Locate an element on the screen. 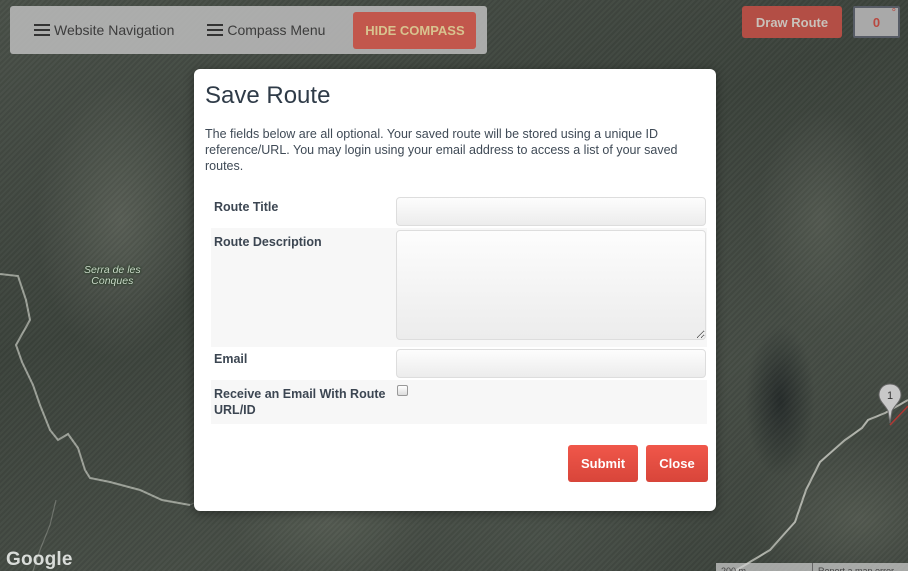 This screenshot has width=908, height=571. receive-email-checkbox is located at coordinates (402, 390).